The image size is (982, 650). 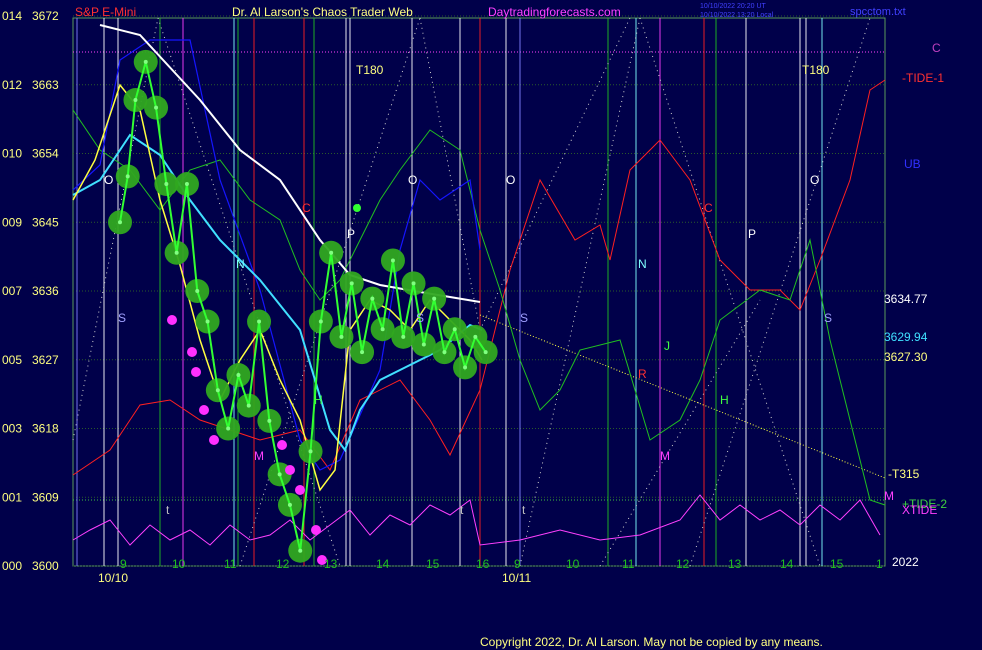 I want to click on y-axis-code: 007, so click(x=12, y=291).